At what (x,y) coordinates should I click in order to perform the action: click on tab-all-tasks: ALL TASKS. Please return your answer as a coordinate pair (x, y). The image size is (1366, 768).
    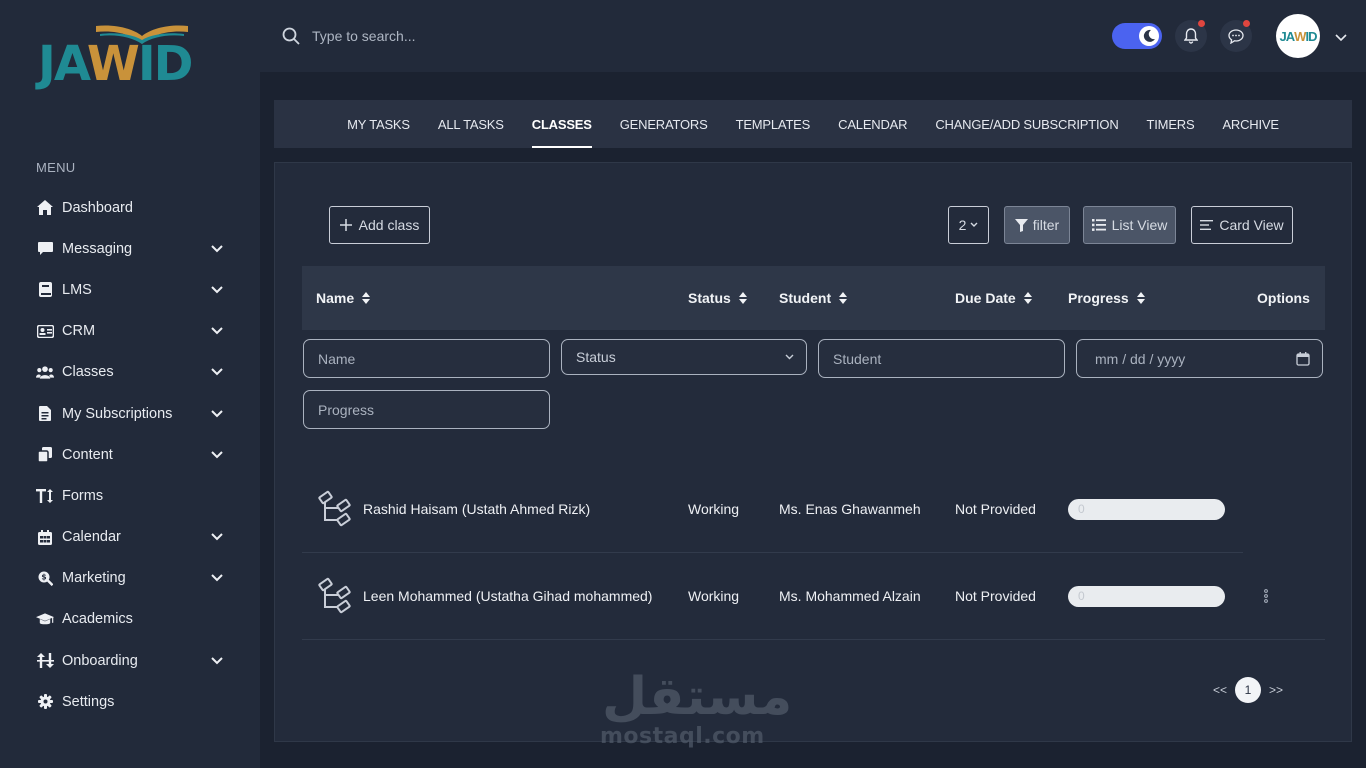
    Looking at the image, I should click on (471, 124).